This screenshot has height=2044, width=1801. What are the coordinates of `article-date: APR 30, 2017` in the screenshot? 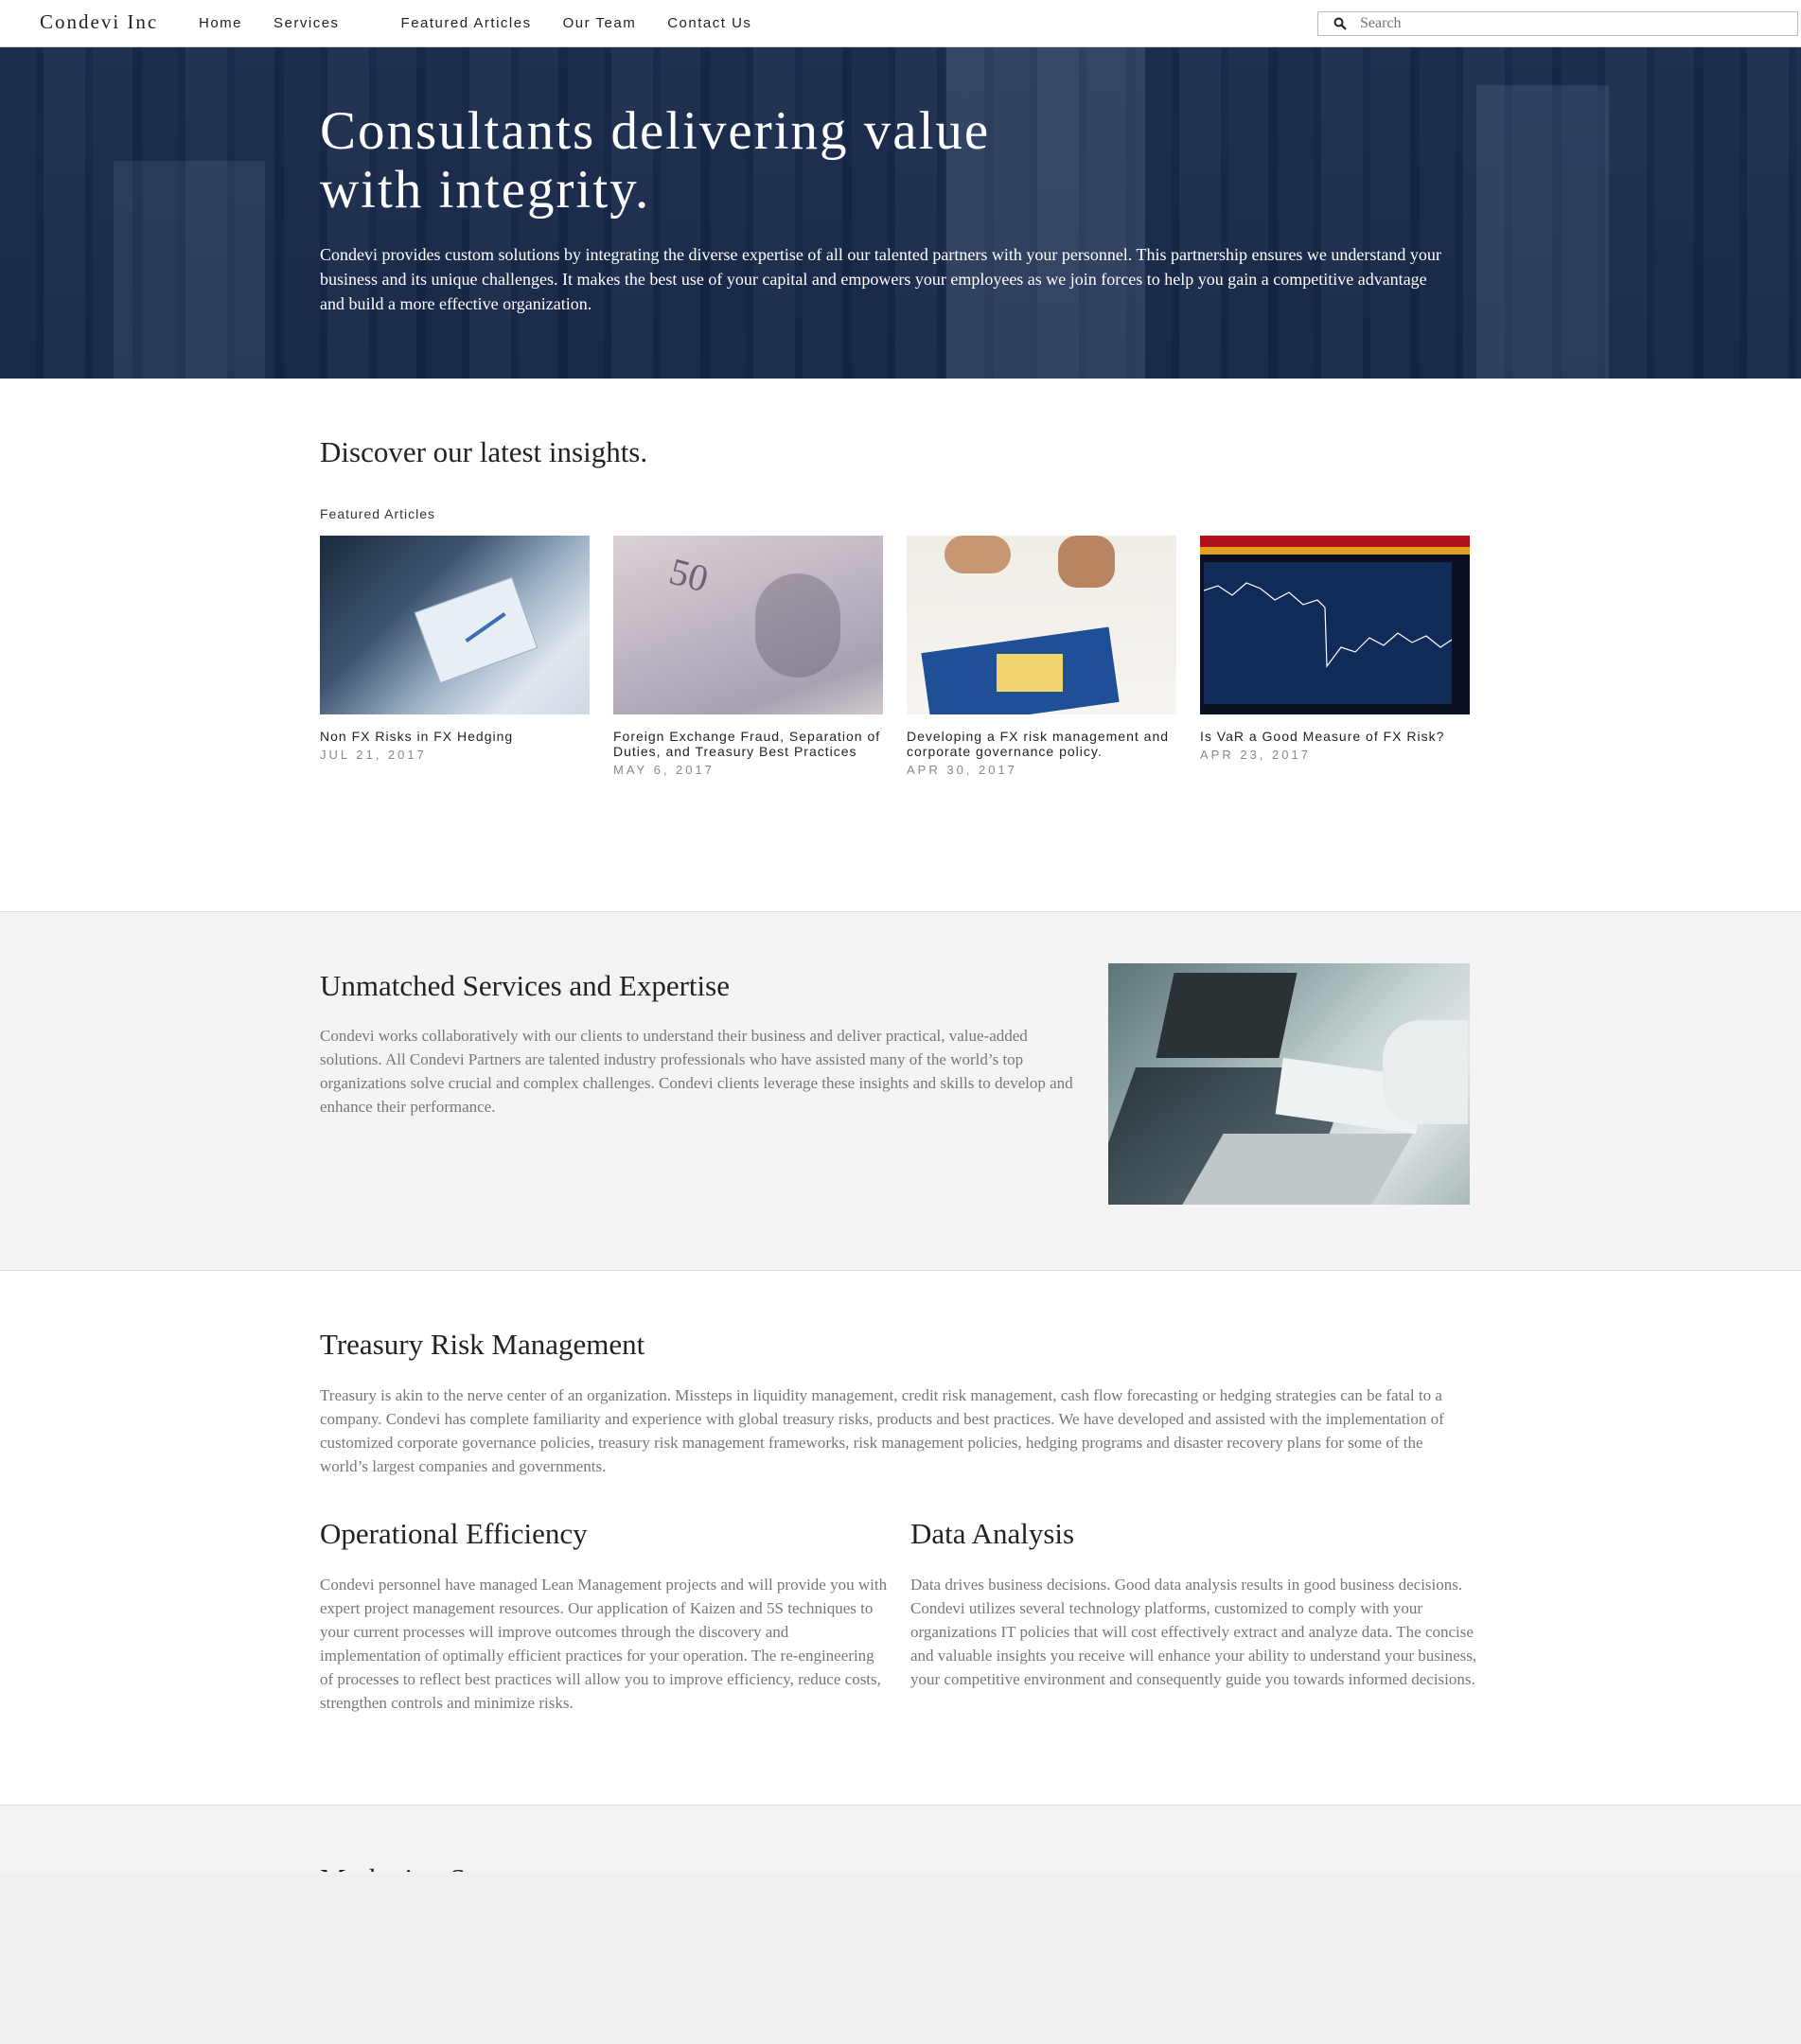 It's located at (962, 770).